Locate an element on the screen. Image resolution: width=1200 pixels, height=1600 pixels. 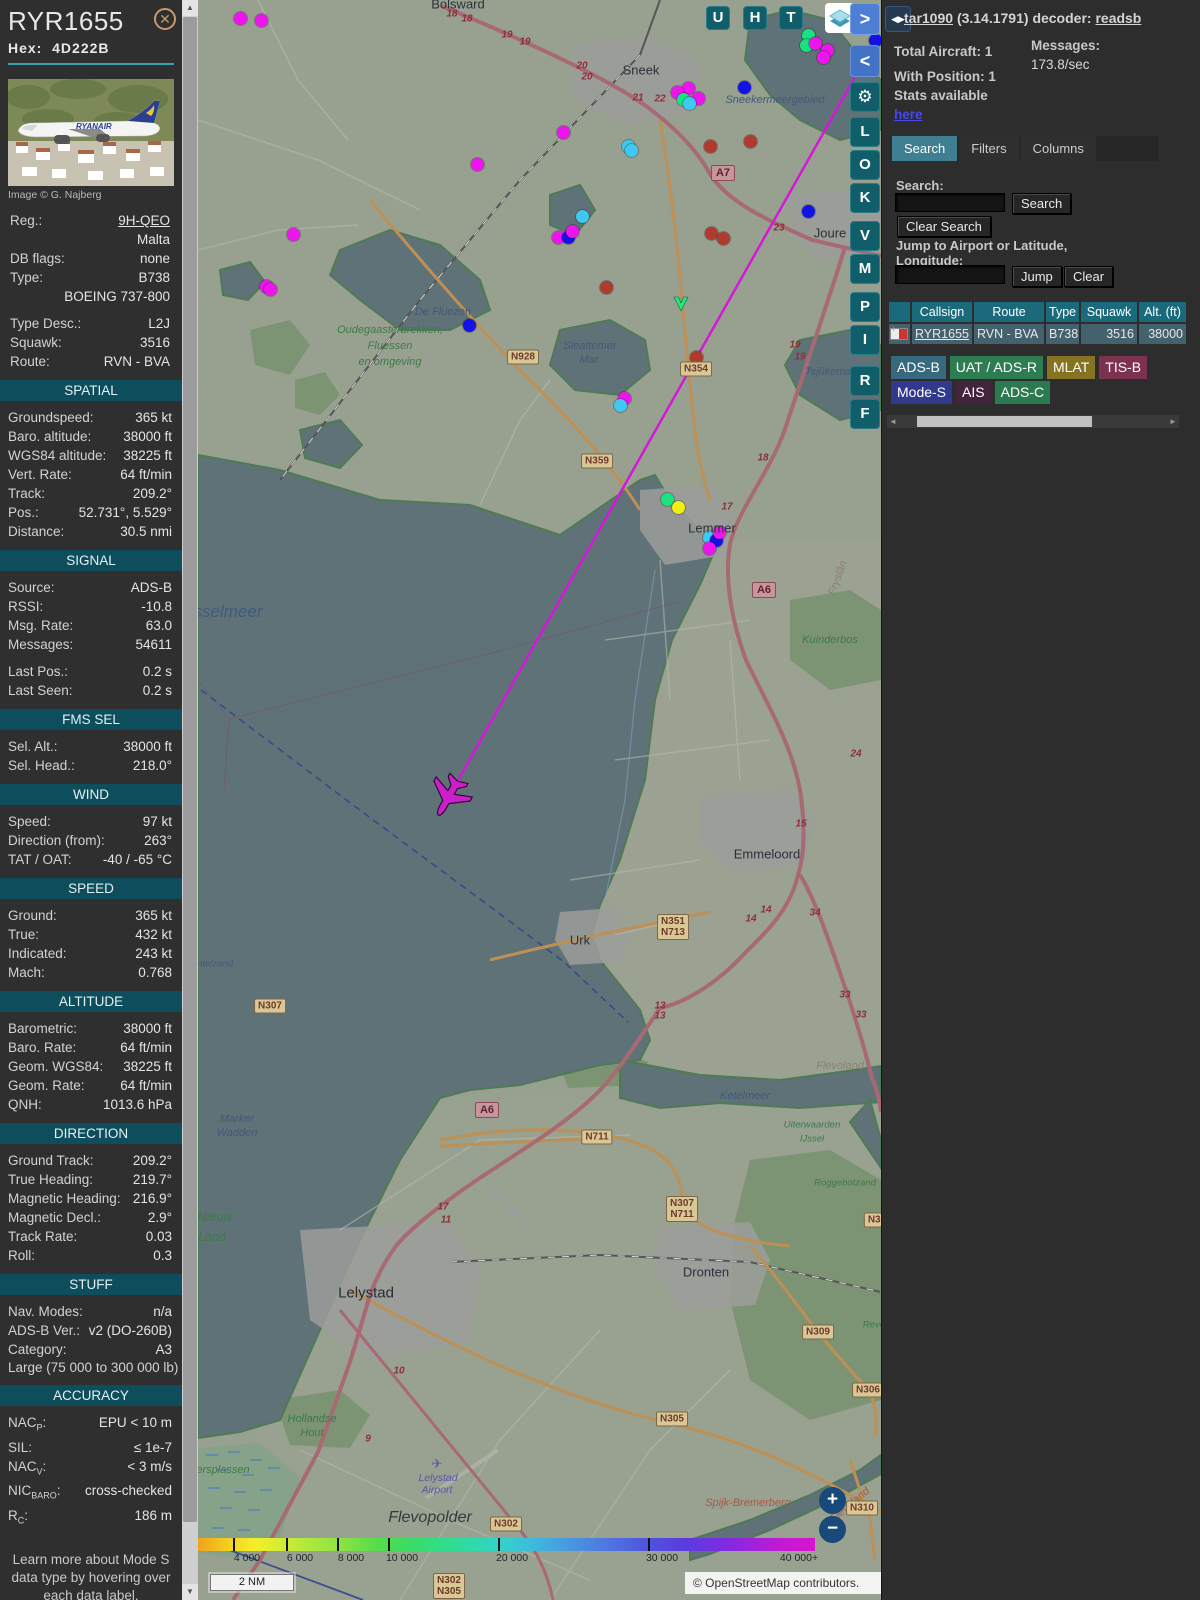
map-side-button-I: I is located at coordinates (865, 340).